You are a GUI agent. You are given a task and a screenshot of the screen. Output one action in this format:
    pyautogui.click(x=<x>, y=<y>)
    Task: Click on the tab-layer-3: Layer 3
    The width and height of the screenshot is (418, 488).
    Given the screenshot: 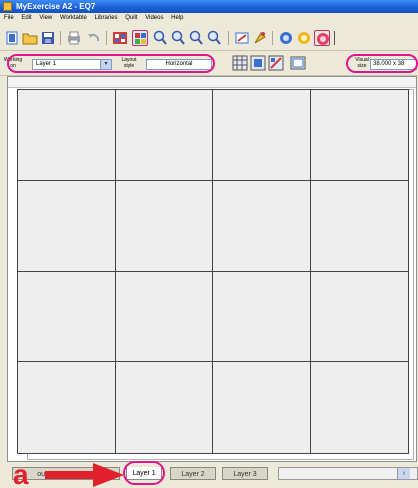 What is the action you would take?
    pyautogui.click(x=245, y=473)
    